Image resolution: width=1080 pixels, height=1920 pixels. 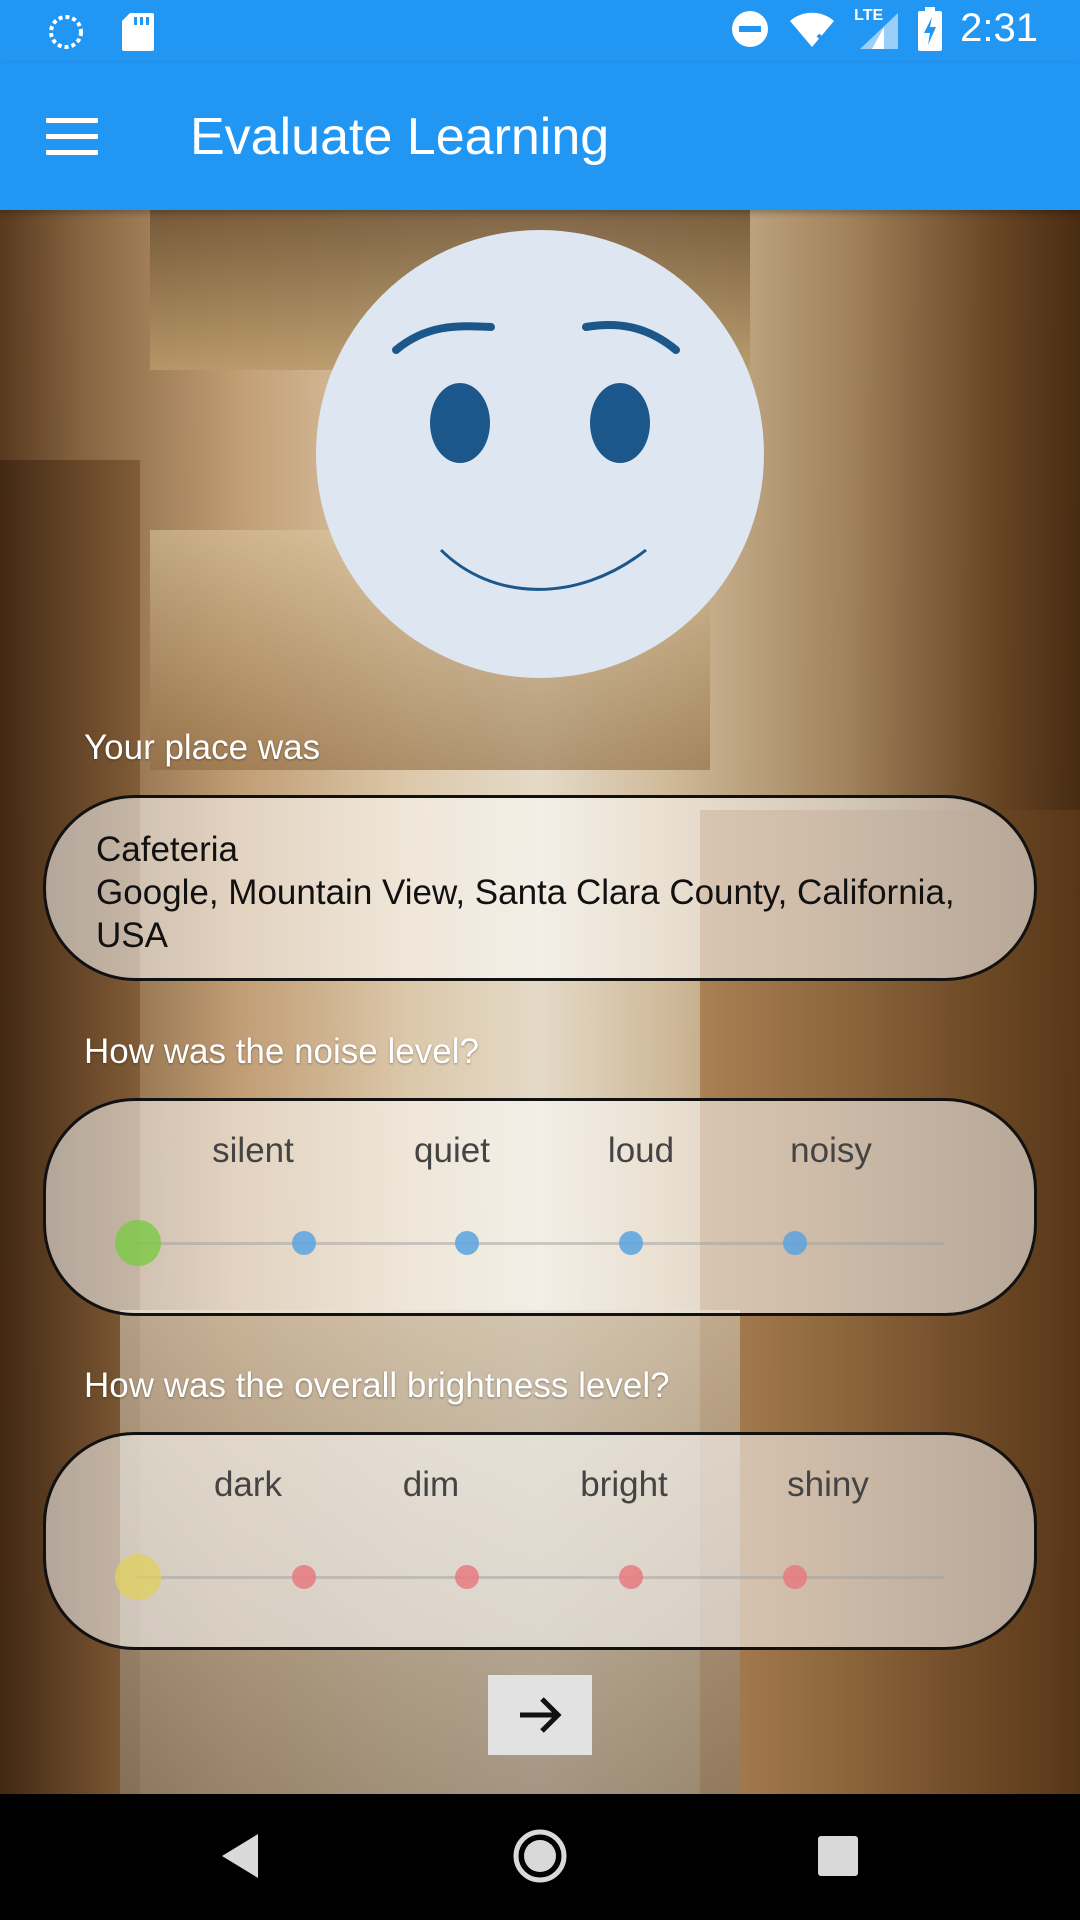 What do you see at coordinates (999, 28) in the screenshot?
I see `status-time: 2:31` at bounding box center [999, 28].